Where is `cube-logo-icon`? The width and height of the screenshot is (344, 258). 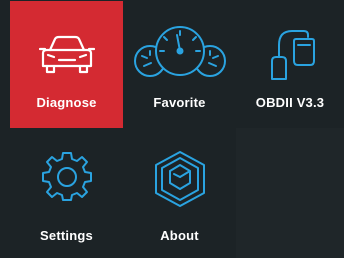
cube-logo-icon is located at coordinates (179, 179).